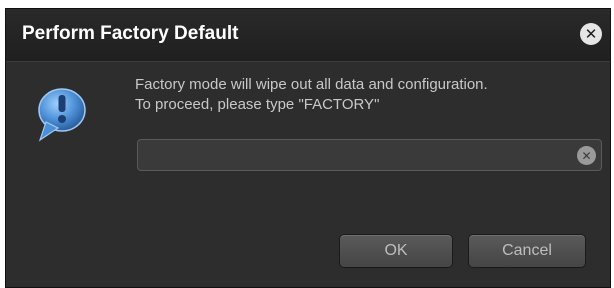 This screenshot has height=288, width=614. What do you see at coordinates (356, 156) in the screenshot?
I see `confirmation-input` at bounding box center [356, 156].